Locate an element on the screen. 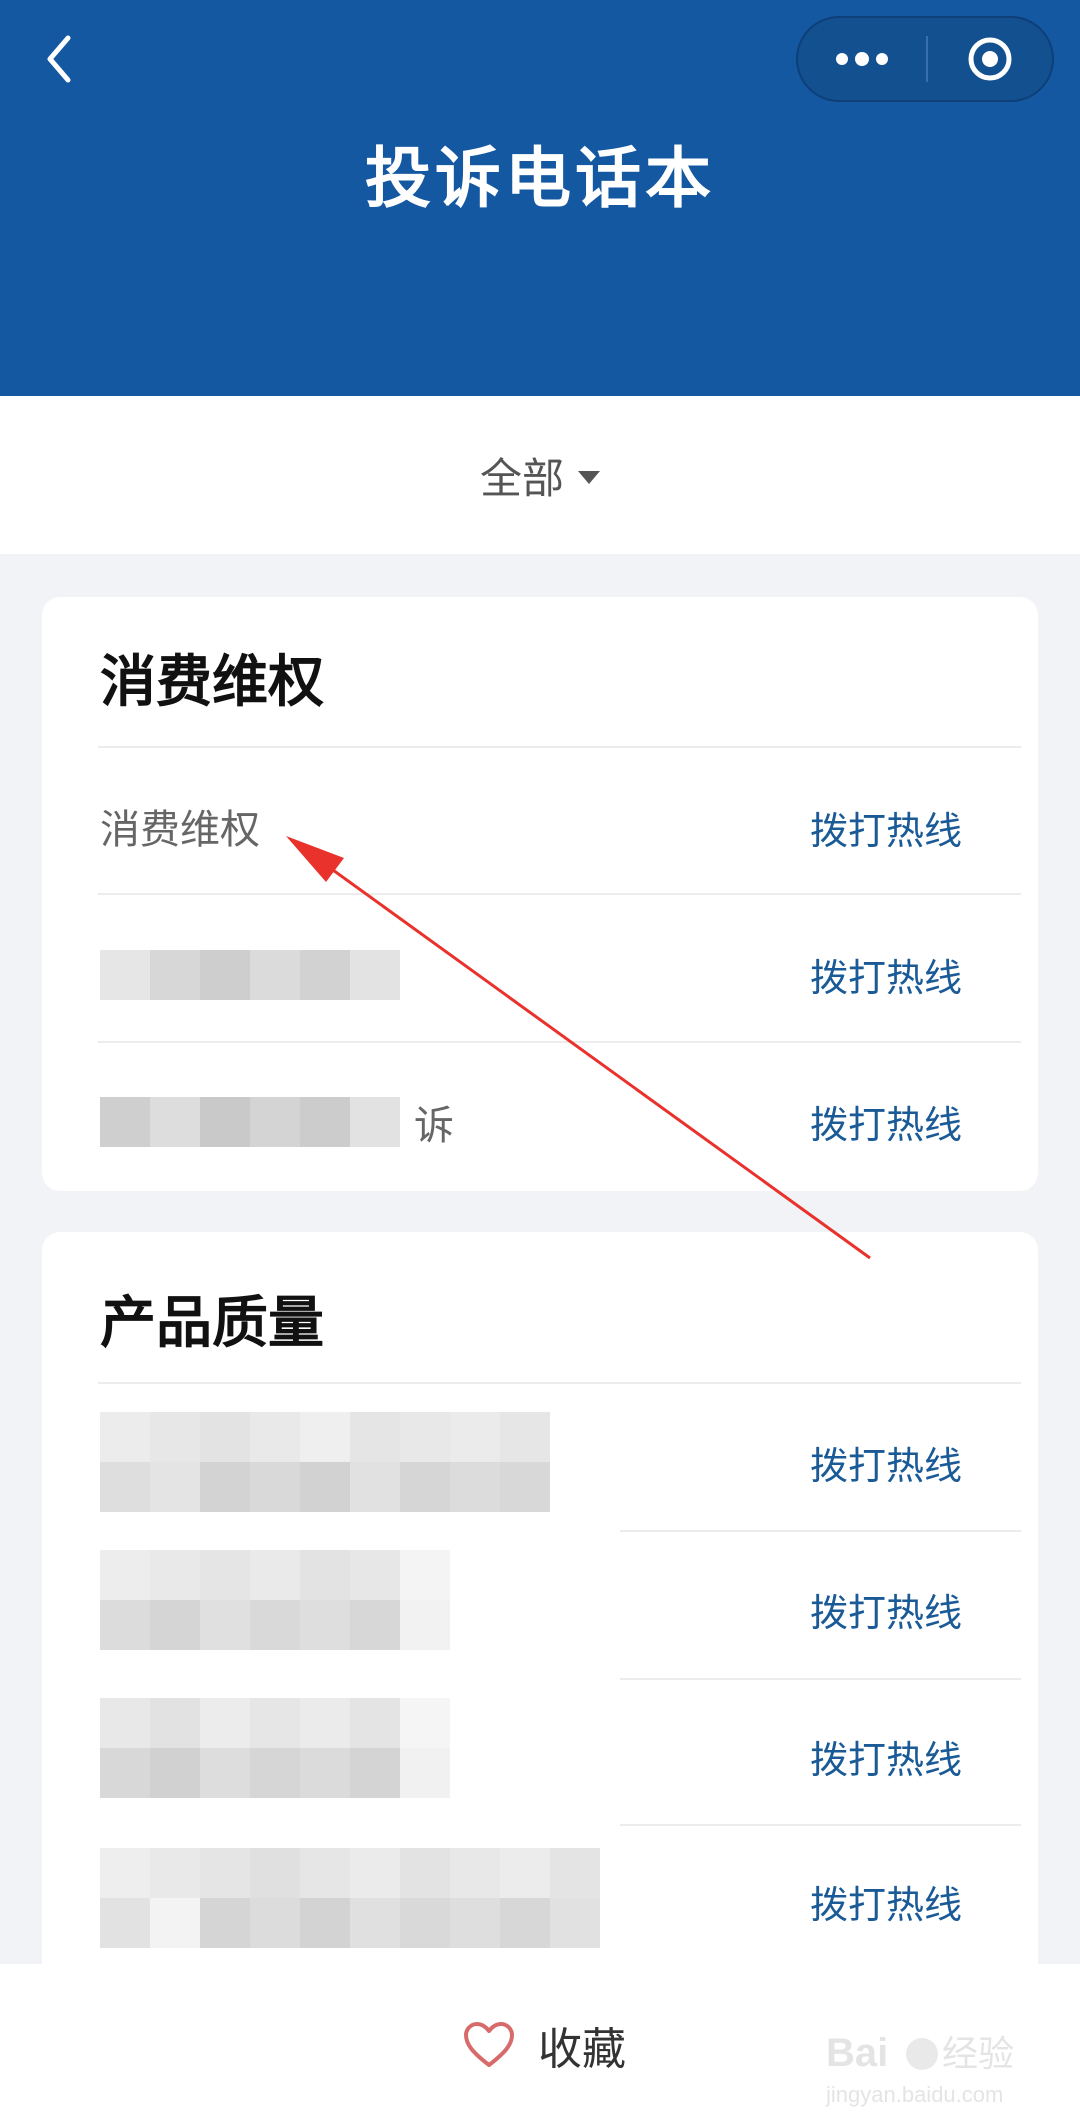 This screenshot has height=2118, width=1080. list-item-name: 消费维权 is located at coordinates (180, 830).